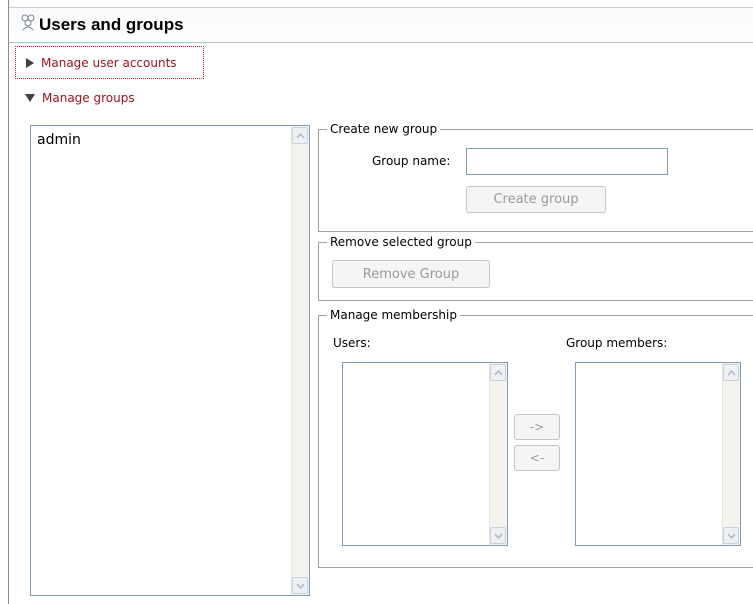 This screenshot has height=604, width=753. What do you see at coordinates (88, 98) in the screenshot?
I see `section-label: Manage groups` at bounding box center [88, 98].